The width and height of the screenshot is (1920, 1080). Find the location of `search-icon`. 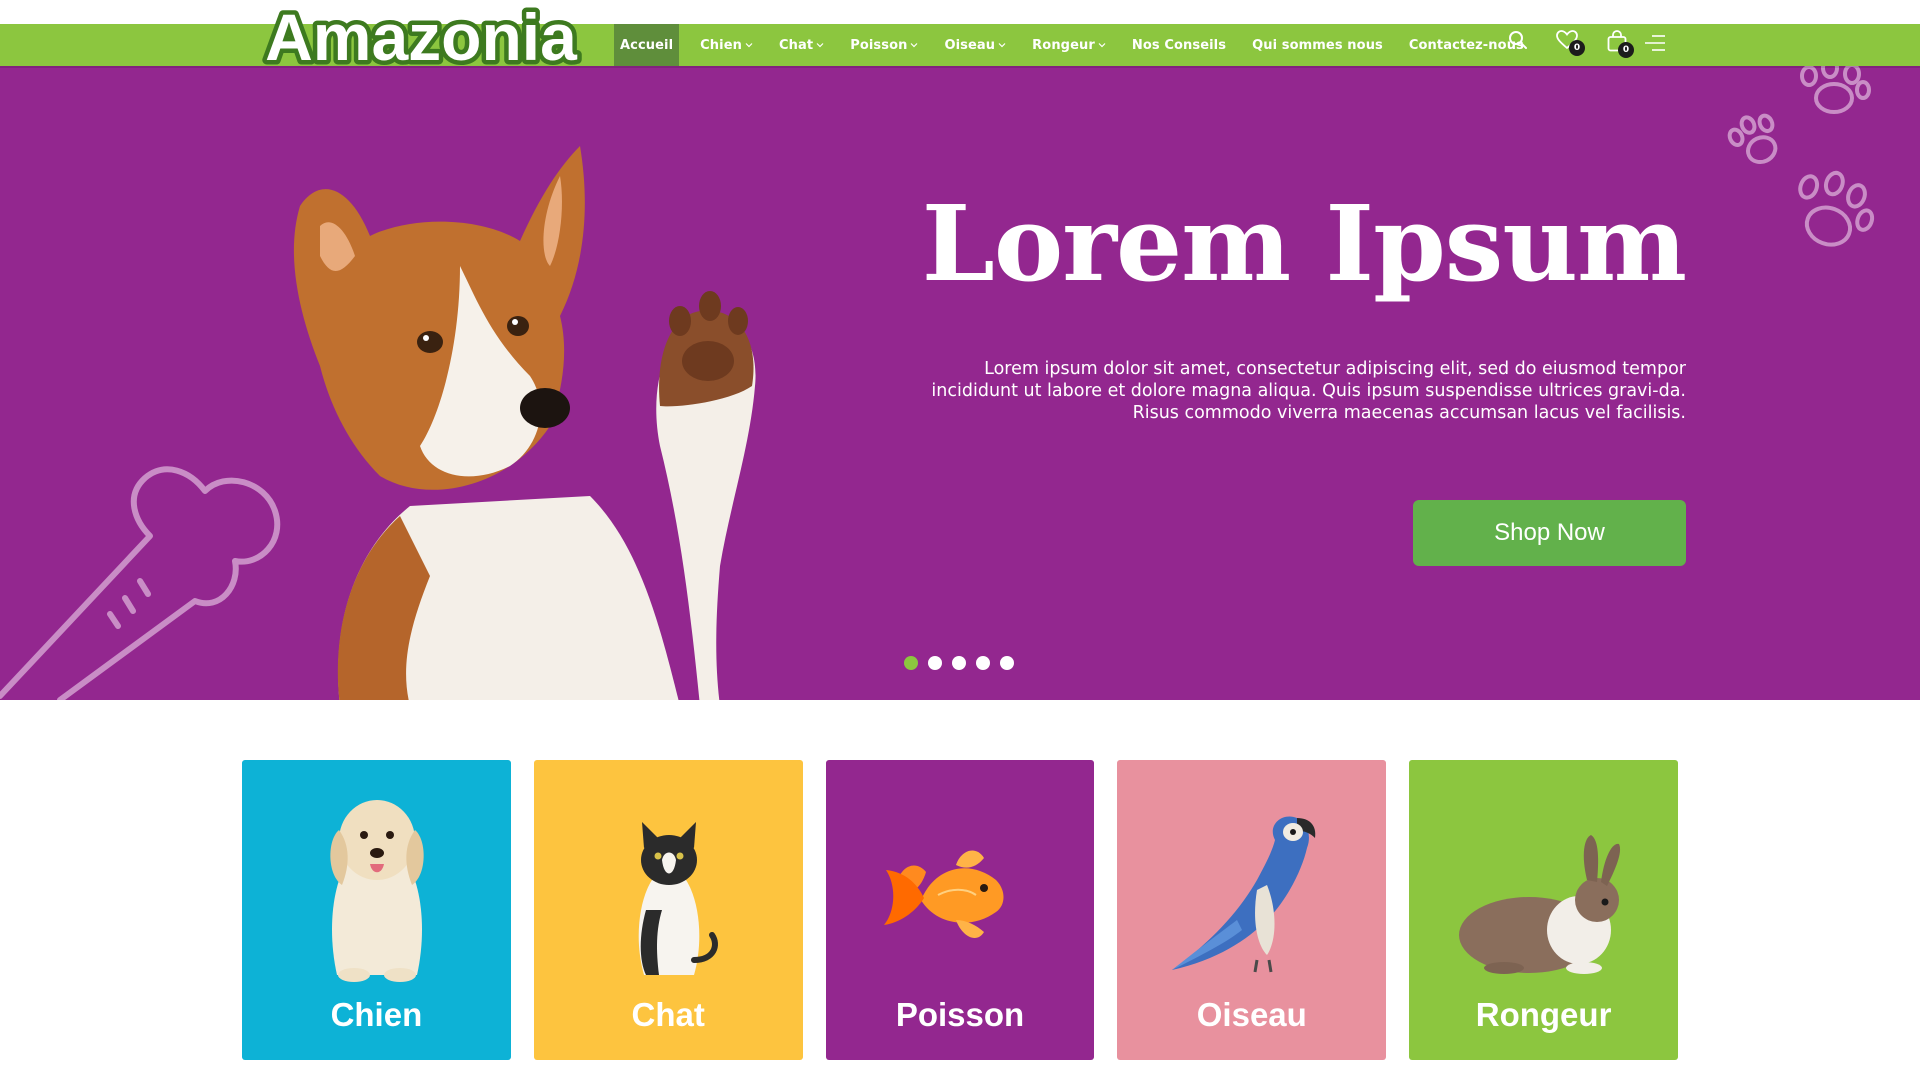

search-icon is located at coordinates (1518, 40).